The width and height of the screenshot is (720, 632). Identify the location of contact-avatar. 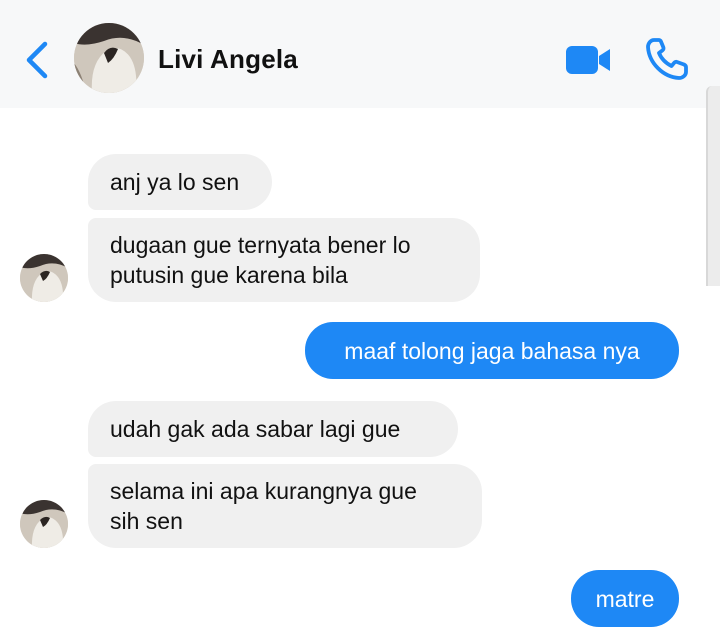
(109, 58).